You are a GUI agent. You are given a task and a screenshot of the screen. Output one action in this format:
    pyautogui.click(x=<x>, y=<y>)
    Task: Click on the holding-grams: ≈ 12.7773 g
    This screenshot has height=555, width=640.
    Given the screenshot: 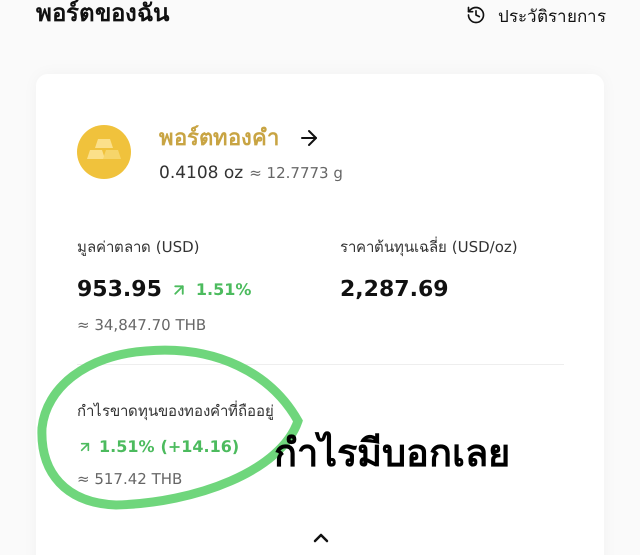 What is the action you would take?
    pyautogui.click(x=296, y=173)
    